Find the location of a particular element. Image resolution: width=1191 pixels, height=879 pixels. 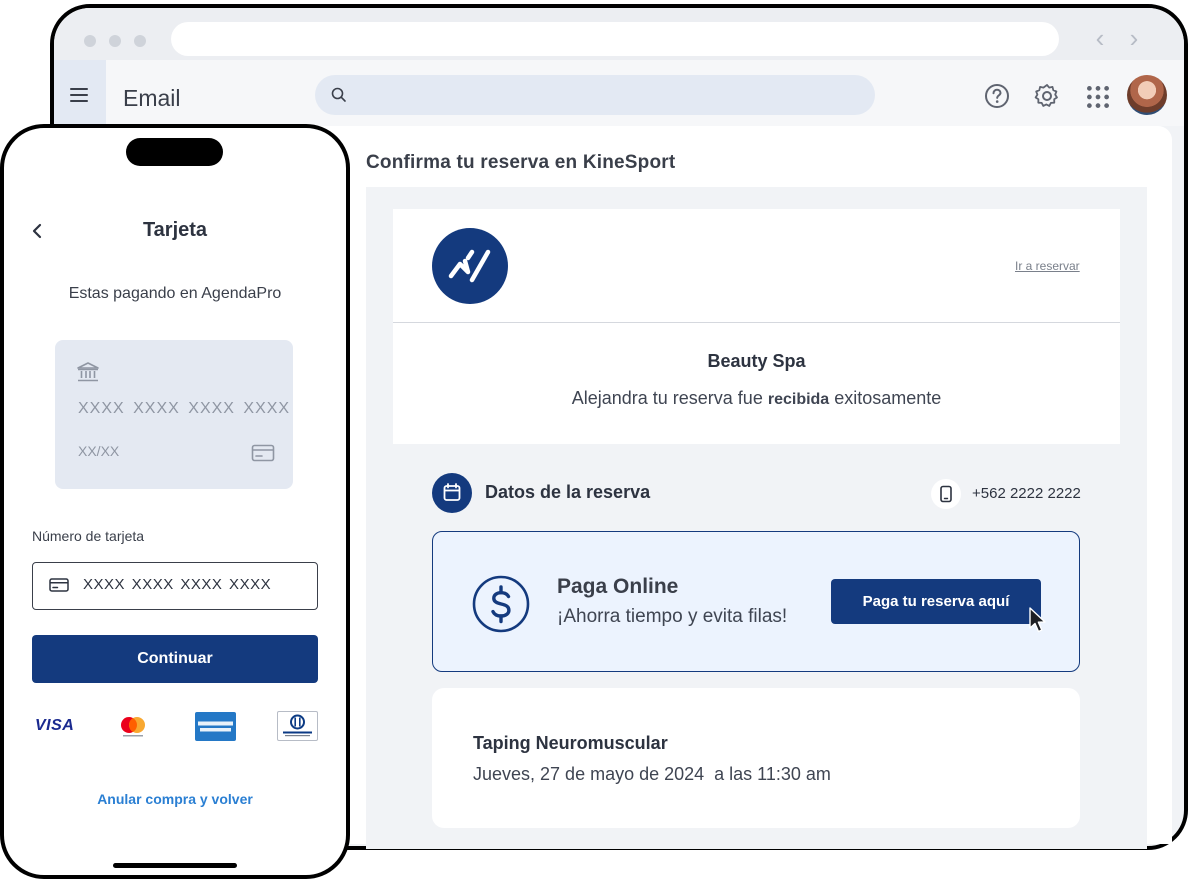

avatar is located at coordinates (1147, 95).